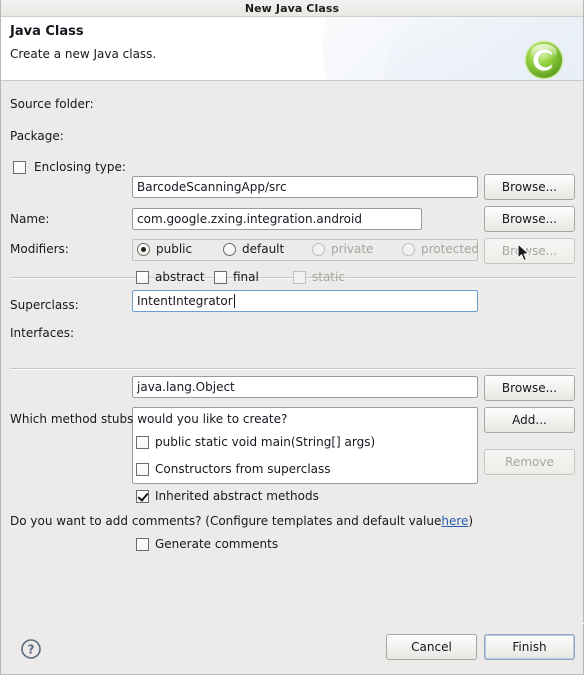 The image size is (584, 675). Describe the element at coordinates (246, 277) in the screenshot. I see `checkbox-final-label: final` at that location.